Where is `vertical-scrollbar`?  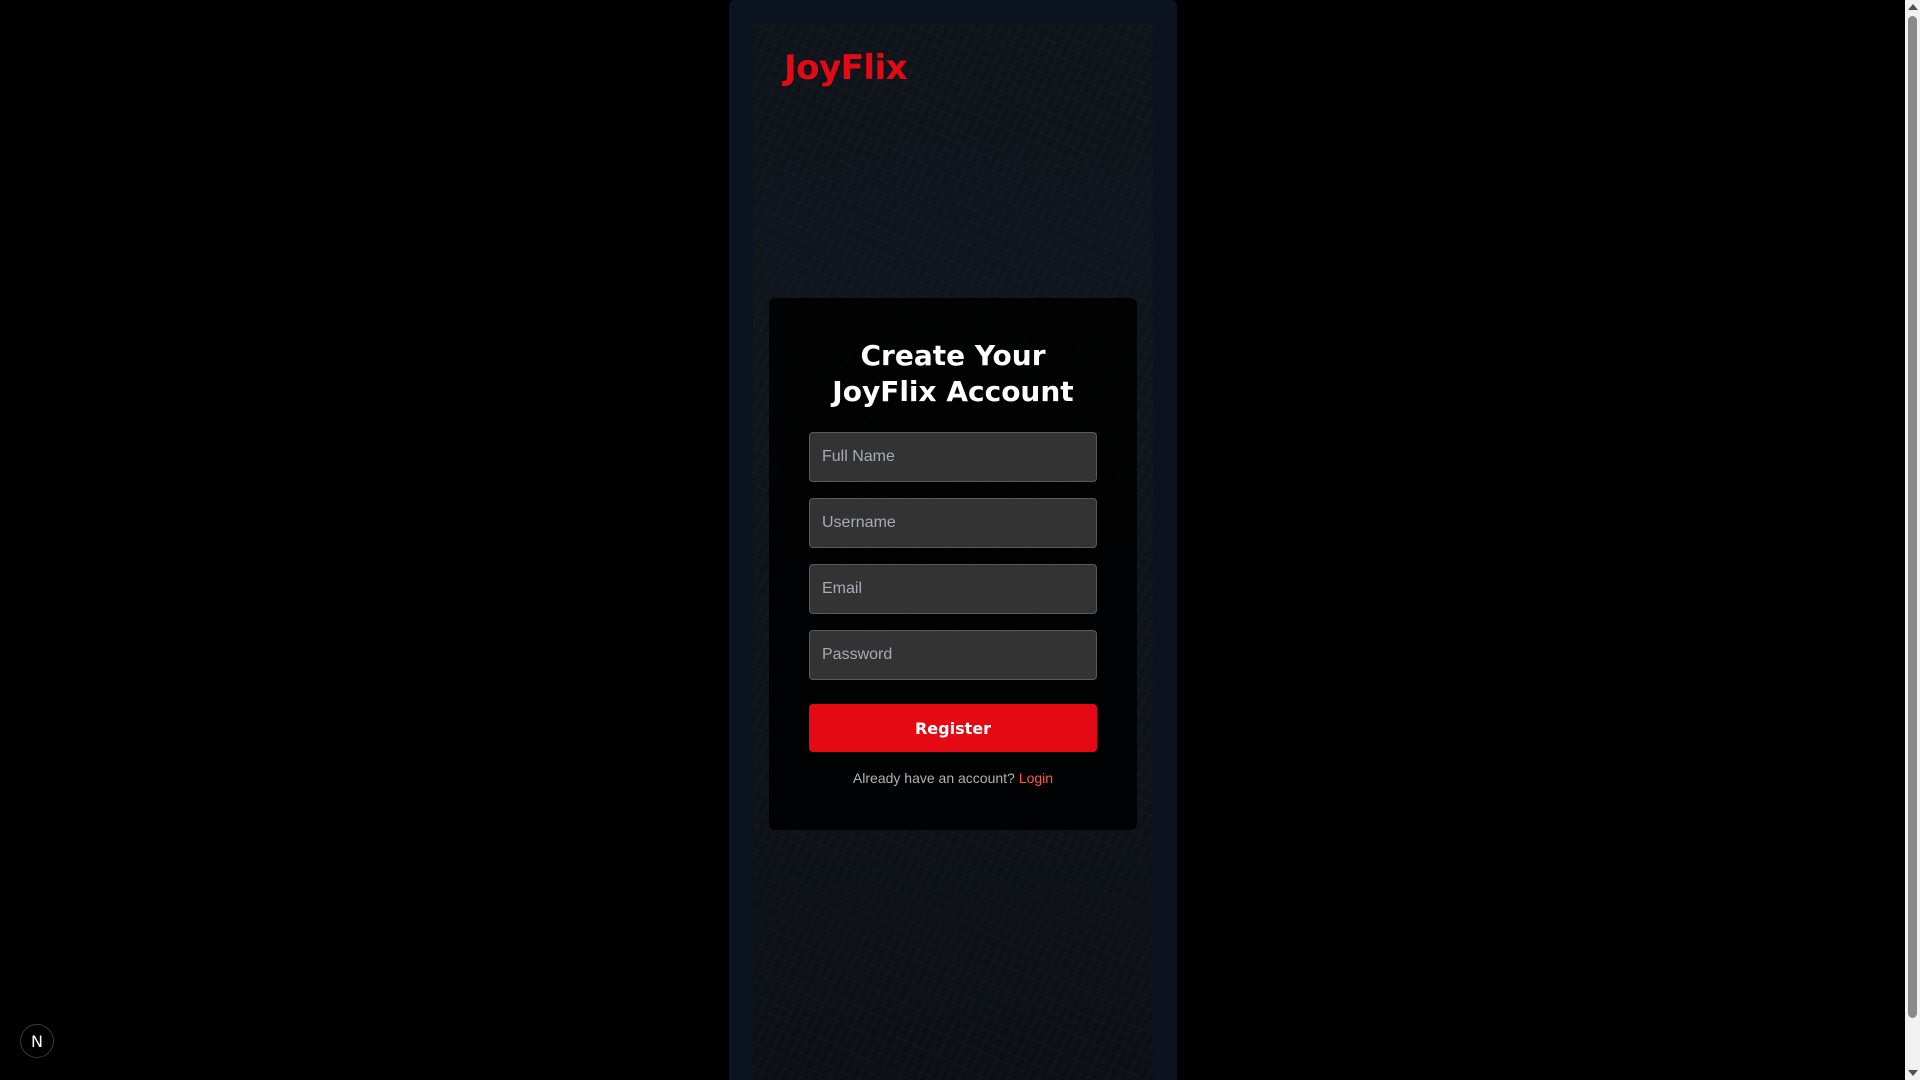
vertical-scrollbar is located at coordinates (1912, 540).